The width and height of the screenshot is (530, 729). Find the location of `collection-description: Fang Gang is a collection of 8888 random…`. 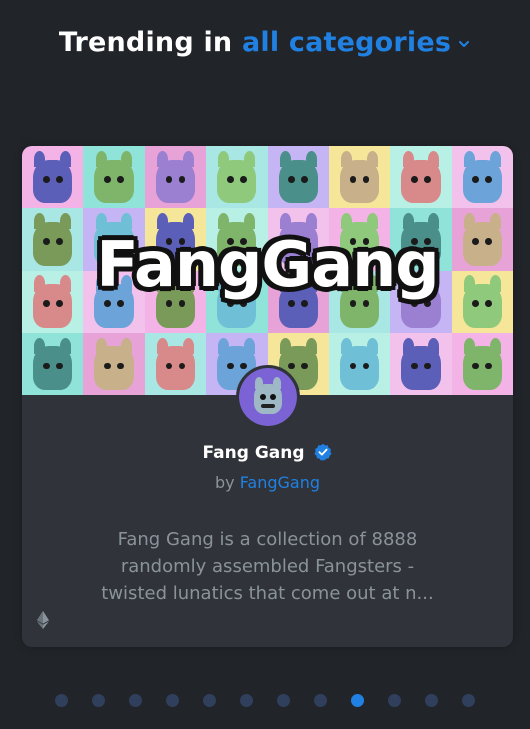

collection-description: Fang Gang is a collection of 8888 random… is located at coordinates (267, 566).